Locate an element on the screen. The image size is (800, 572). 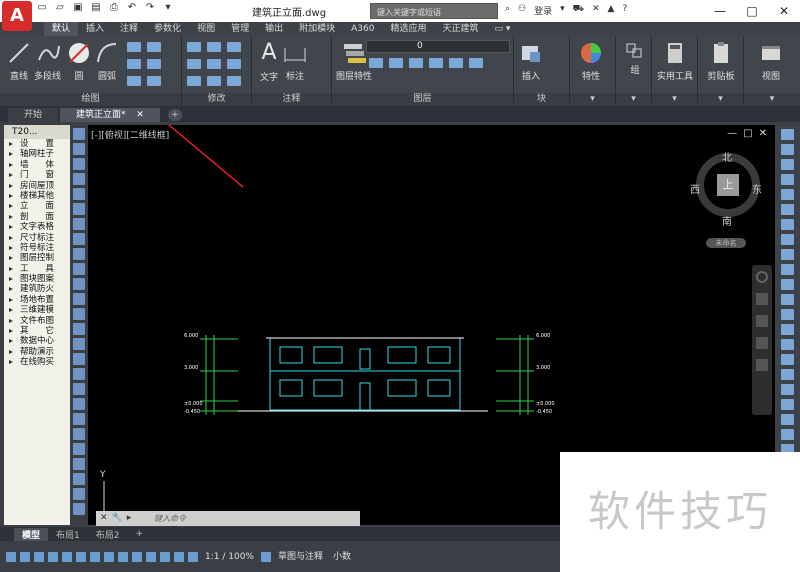
annotation-scale: 1:1 / 100% is located at coordinates (229, 557).